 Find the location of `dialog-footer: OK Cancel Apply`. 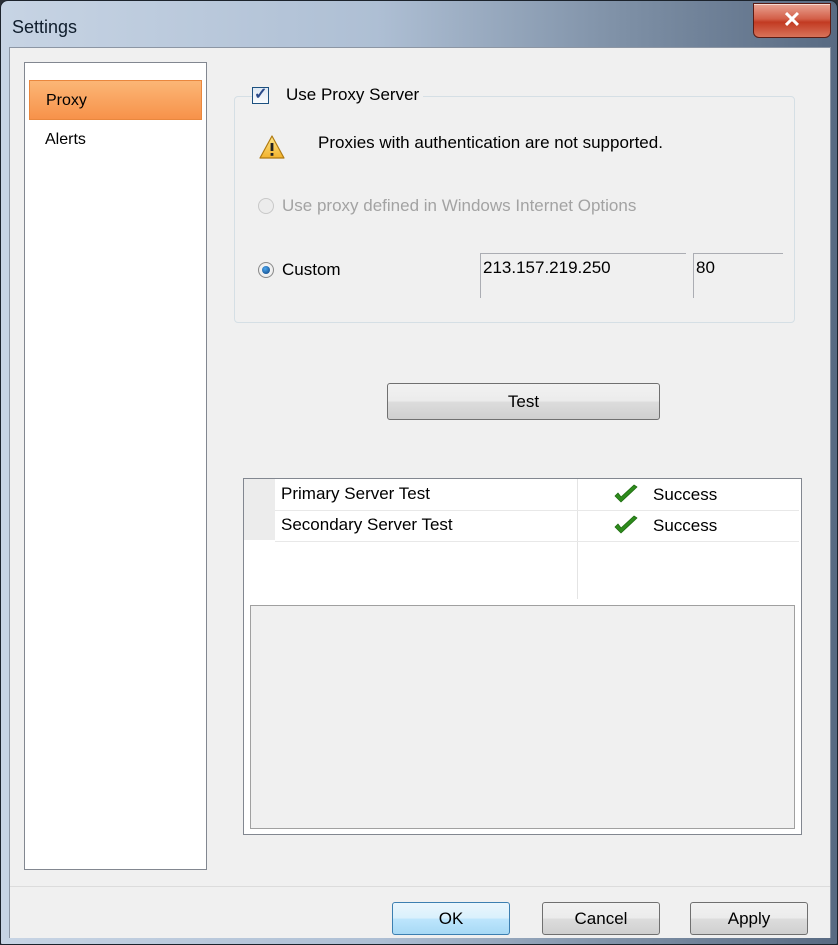

dialog-footer: OK Cancel Apply is located at coordinates (420, 912).